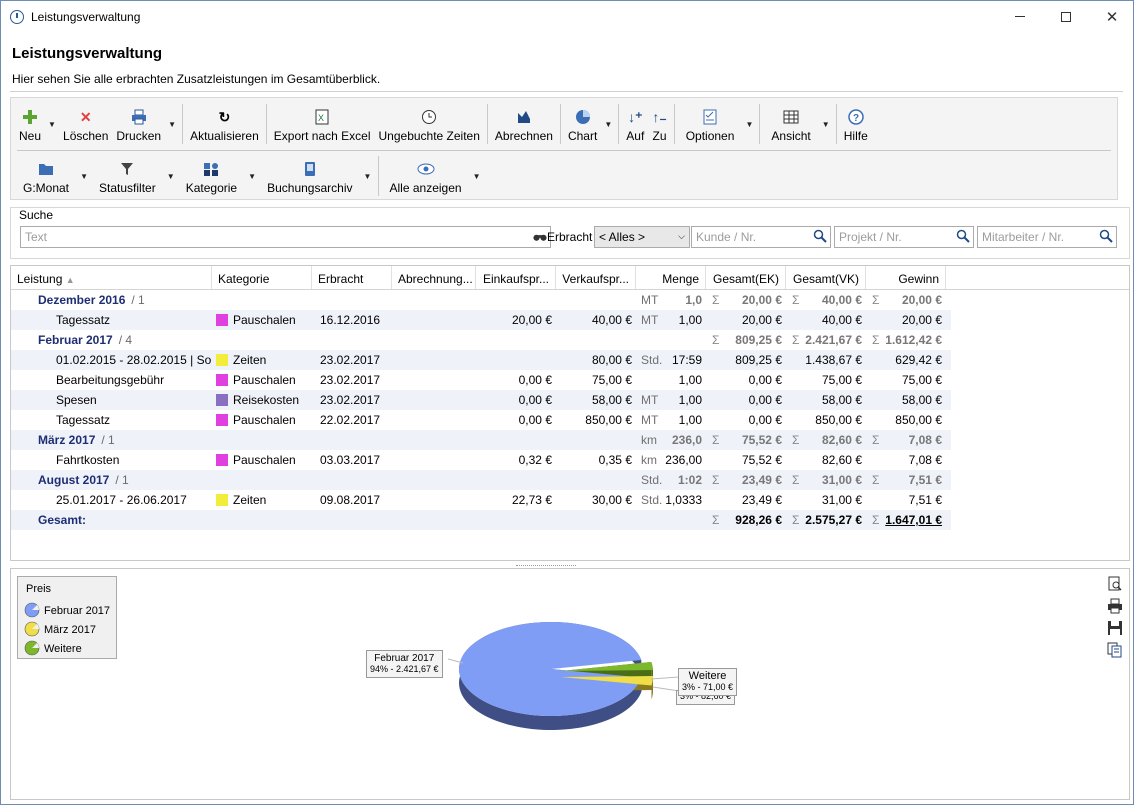  Describe the element at coordinates (426, 176) in the screenshot. I see `alle-anzeigen-button: Alle anzeigen` at that location.